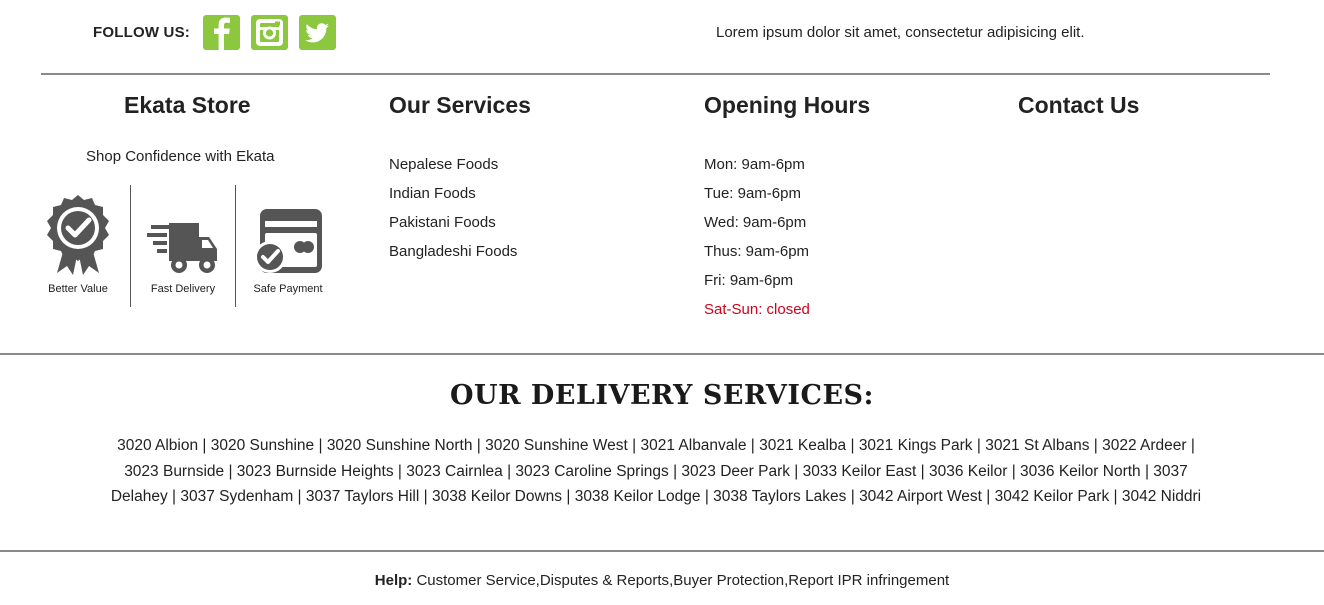 Image resolution: width=1324 pixels, height=605 pixels. What do you see at coordinates (754, 164) in the screenshot?
I see `hours-item: Mon: 9am-6pm` at bounding box center [754, 164].